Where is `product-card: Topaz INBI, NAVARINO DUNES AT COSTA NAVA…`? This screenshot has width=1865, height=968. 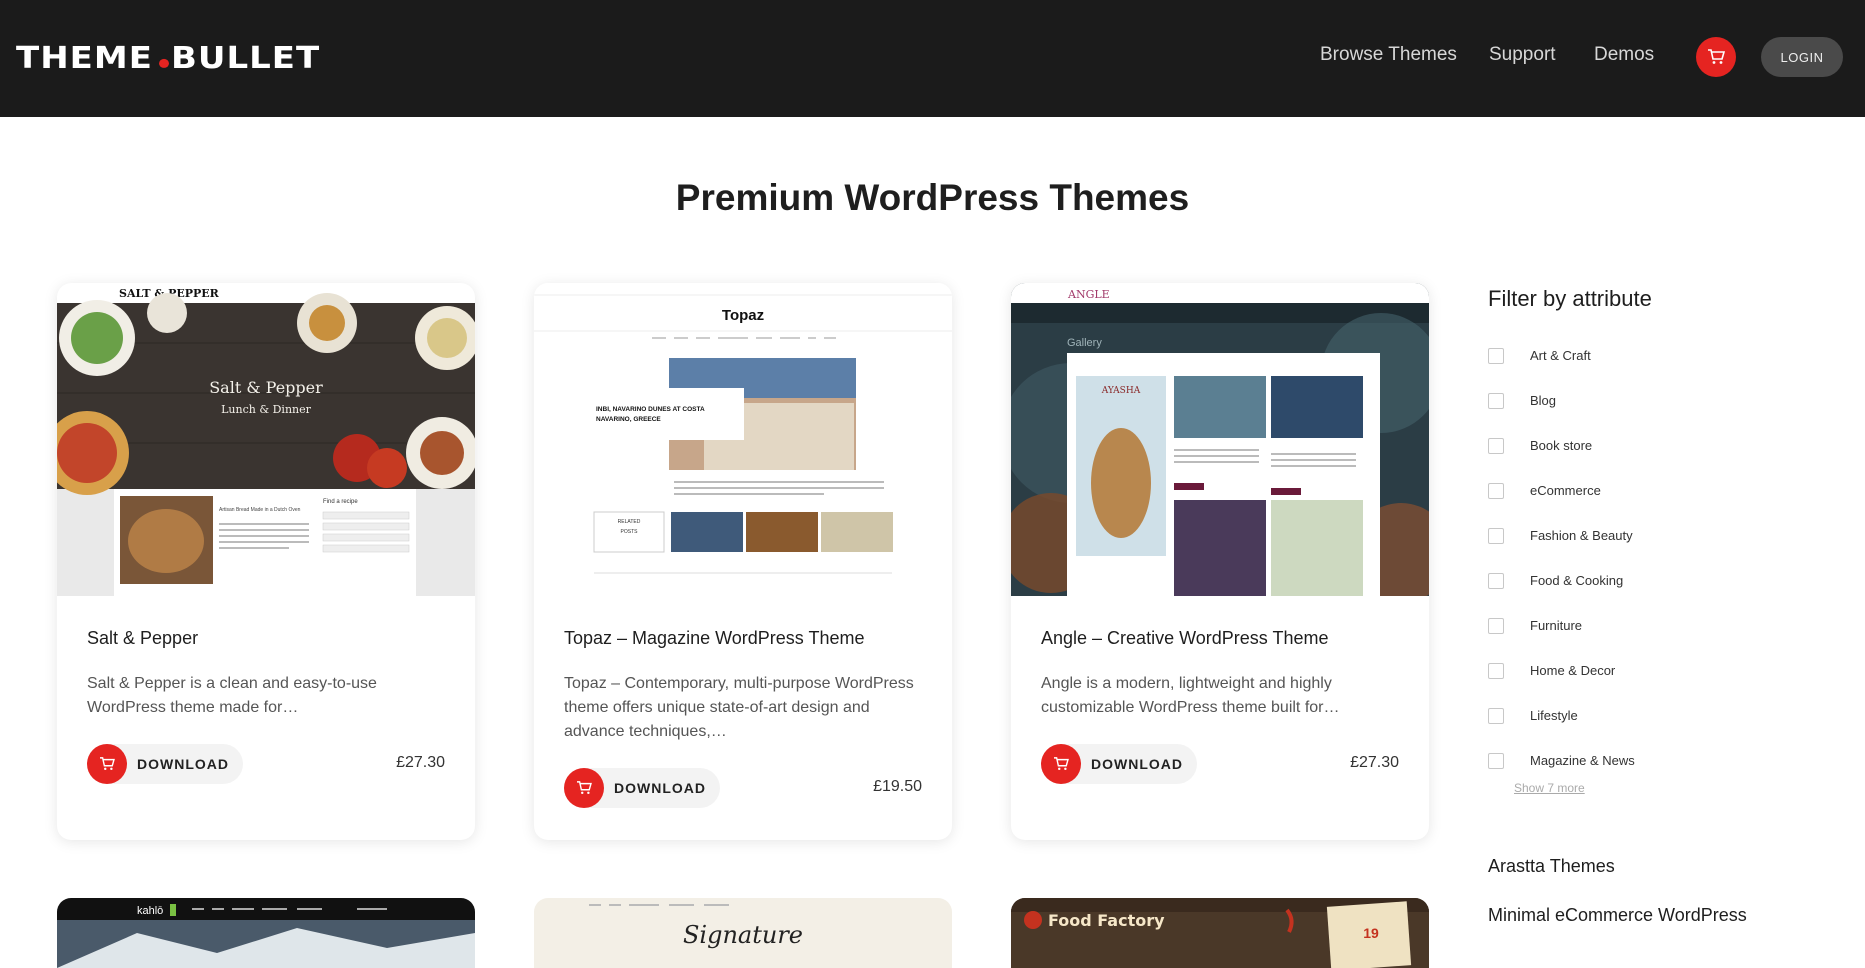 product-card: Topaz INBI, NAVARINO DUNES AT COSTA NAVA… is located at coordinates (743, 561).